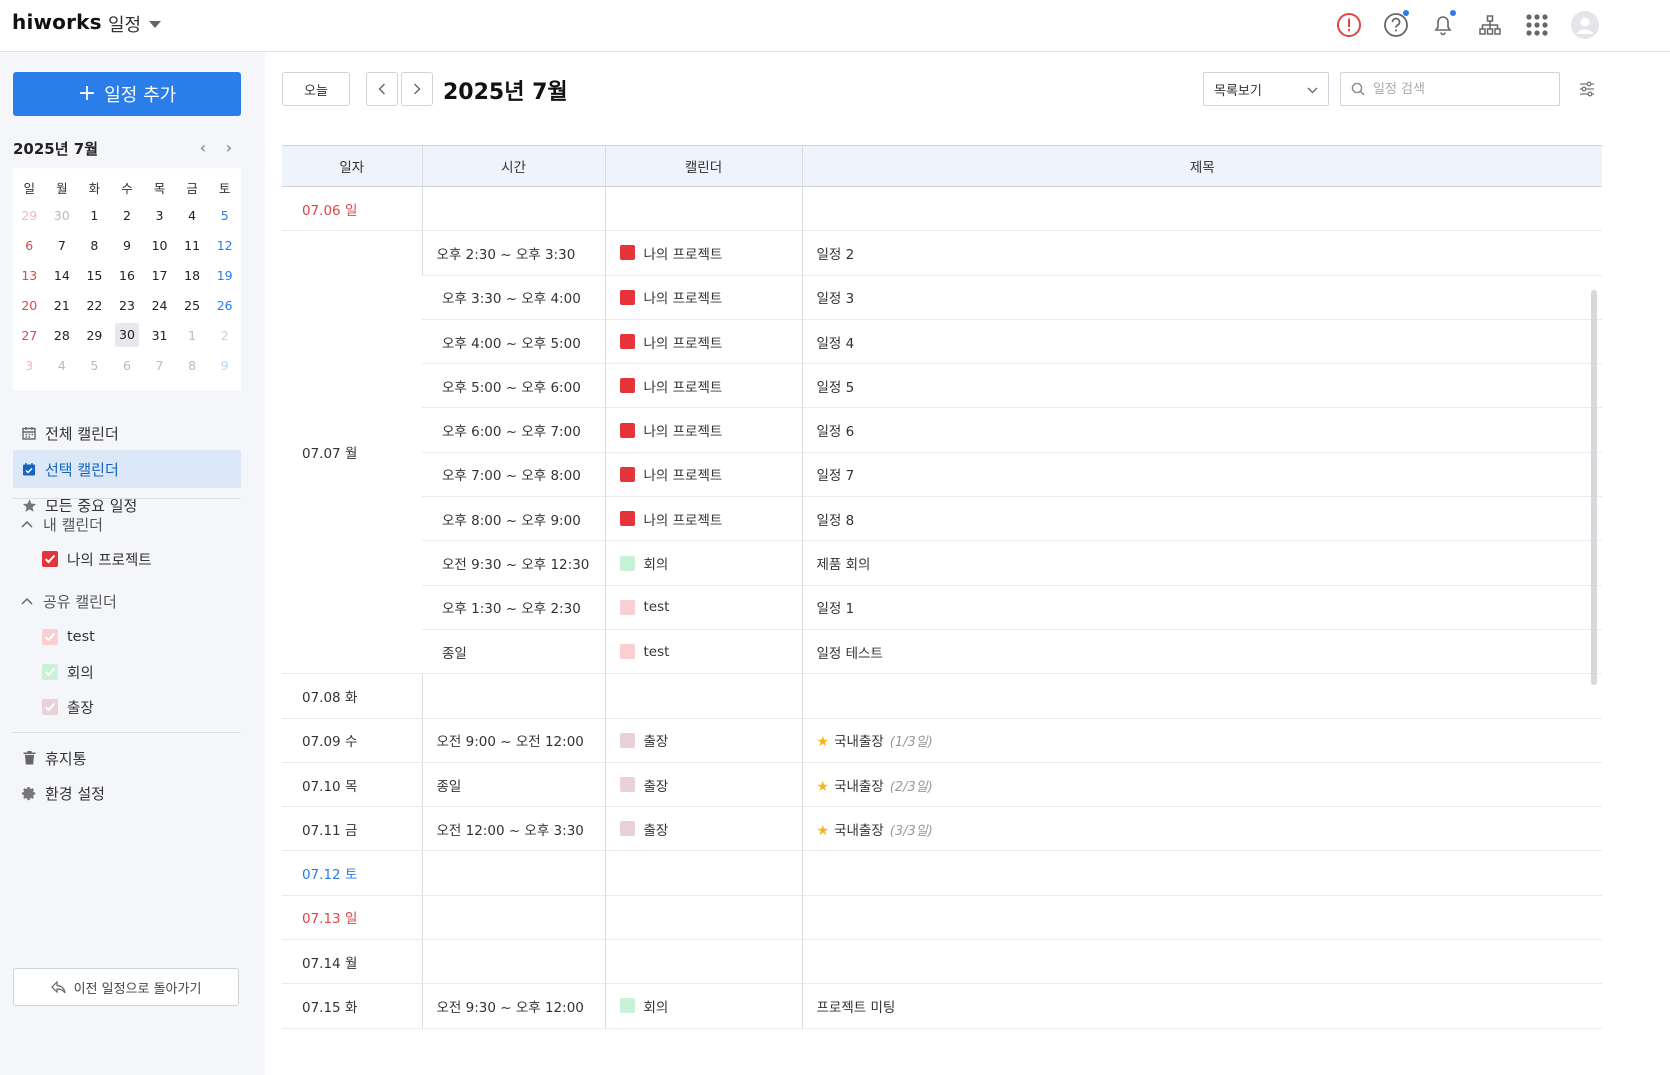 Image resolution: width=1670 pixels, height=1075 pixels. Describe the element at coordinates (942, 563) in the screenshot. I see `table-row: 오전 9:30 ~ 오후 12:30 회의 제품 회의` at that location.